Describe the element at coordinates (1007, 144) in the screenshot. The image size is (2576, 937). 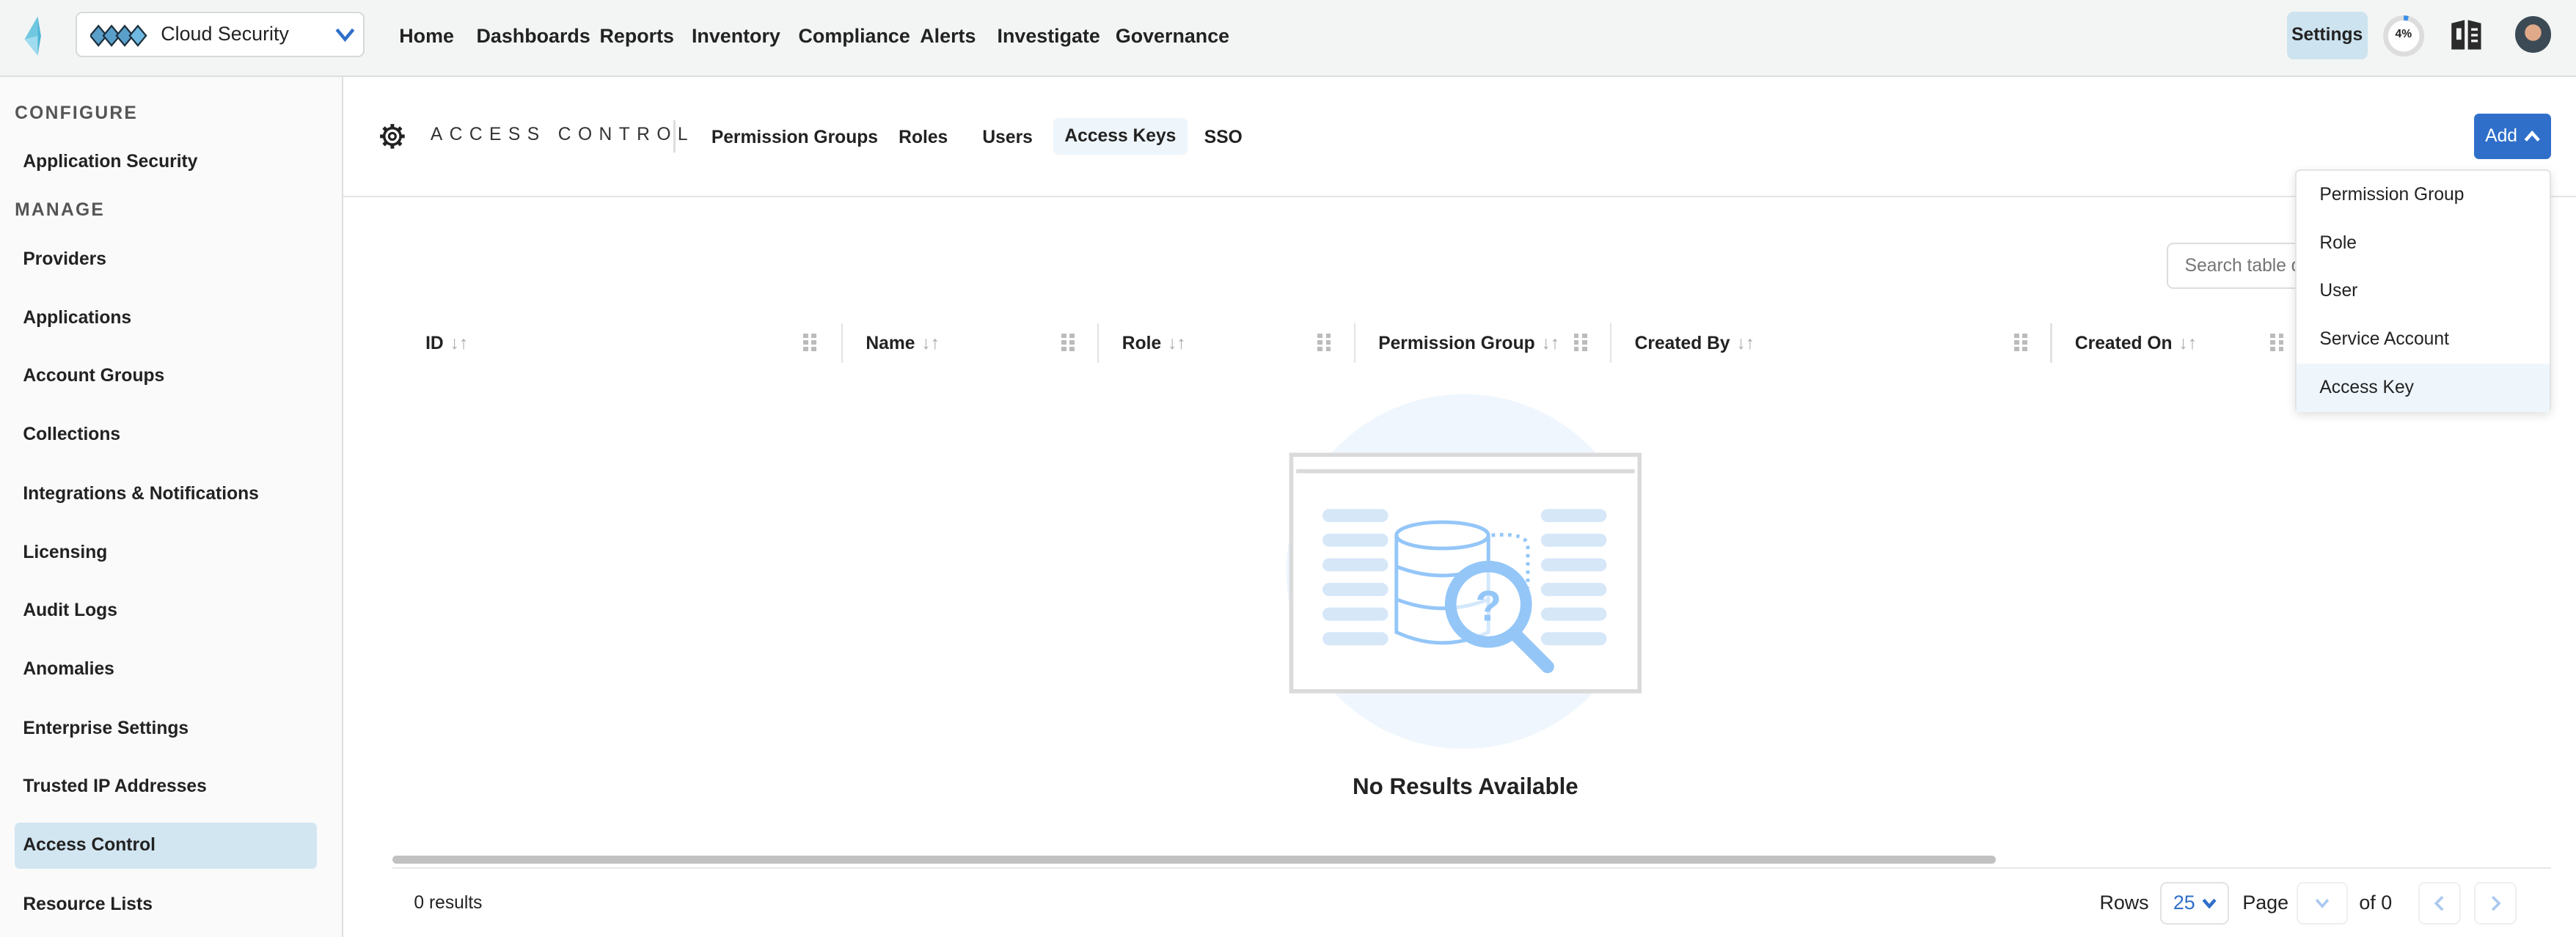
I see `tab-users: Users` at that location.